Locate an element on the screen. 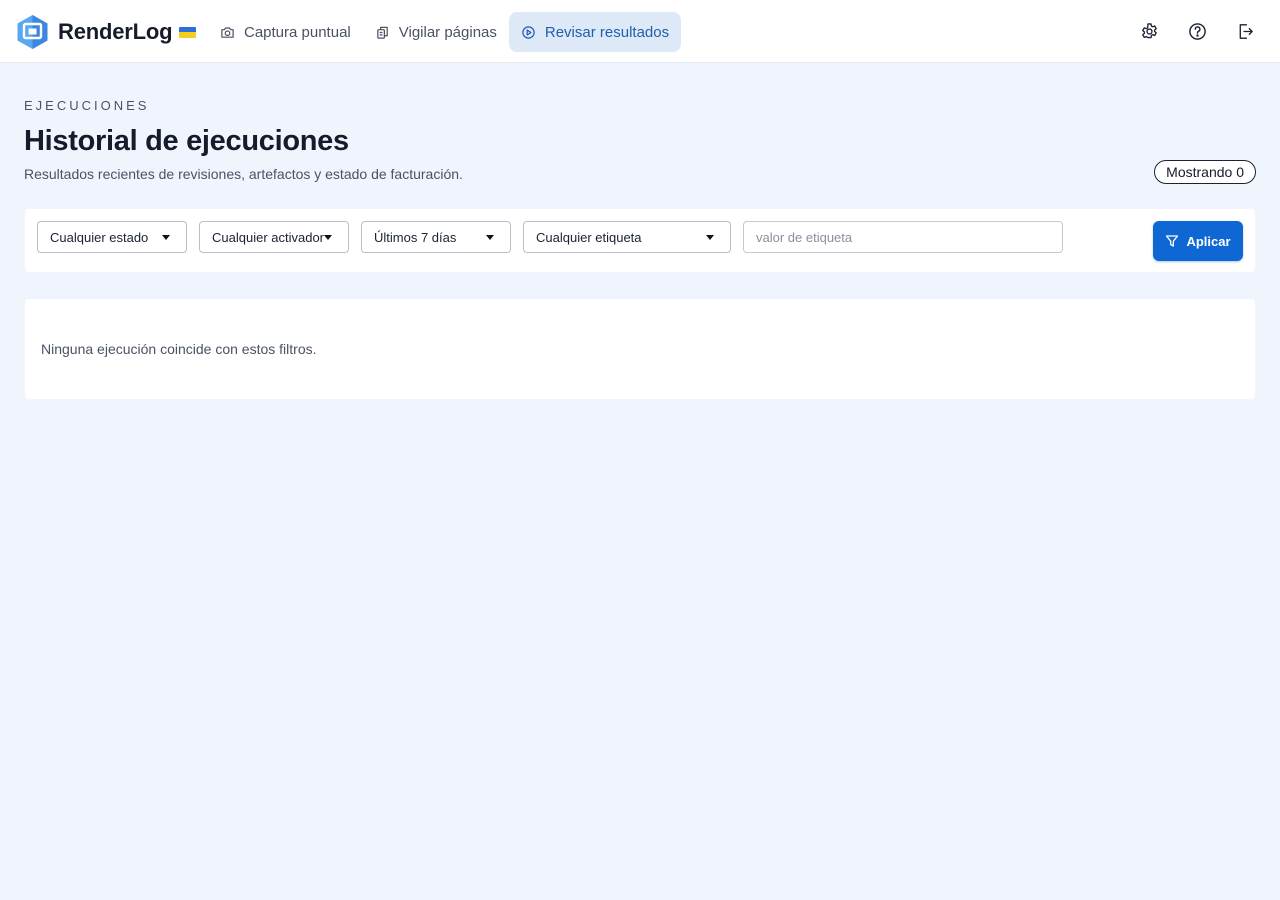 This screenshot has height=900, width=1280. app-name: RenderLog is located at coordinates (115, 31).